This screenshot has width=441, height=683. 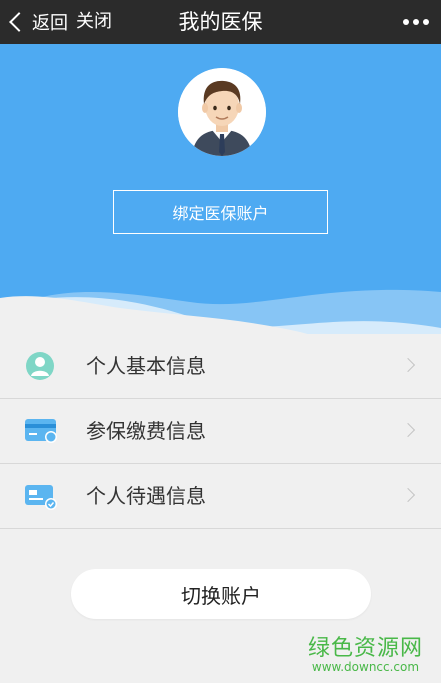 I want to click on menu-item-label: 个人待遇信息, so click(x=146, y=496).